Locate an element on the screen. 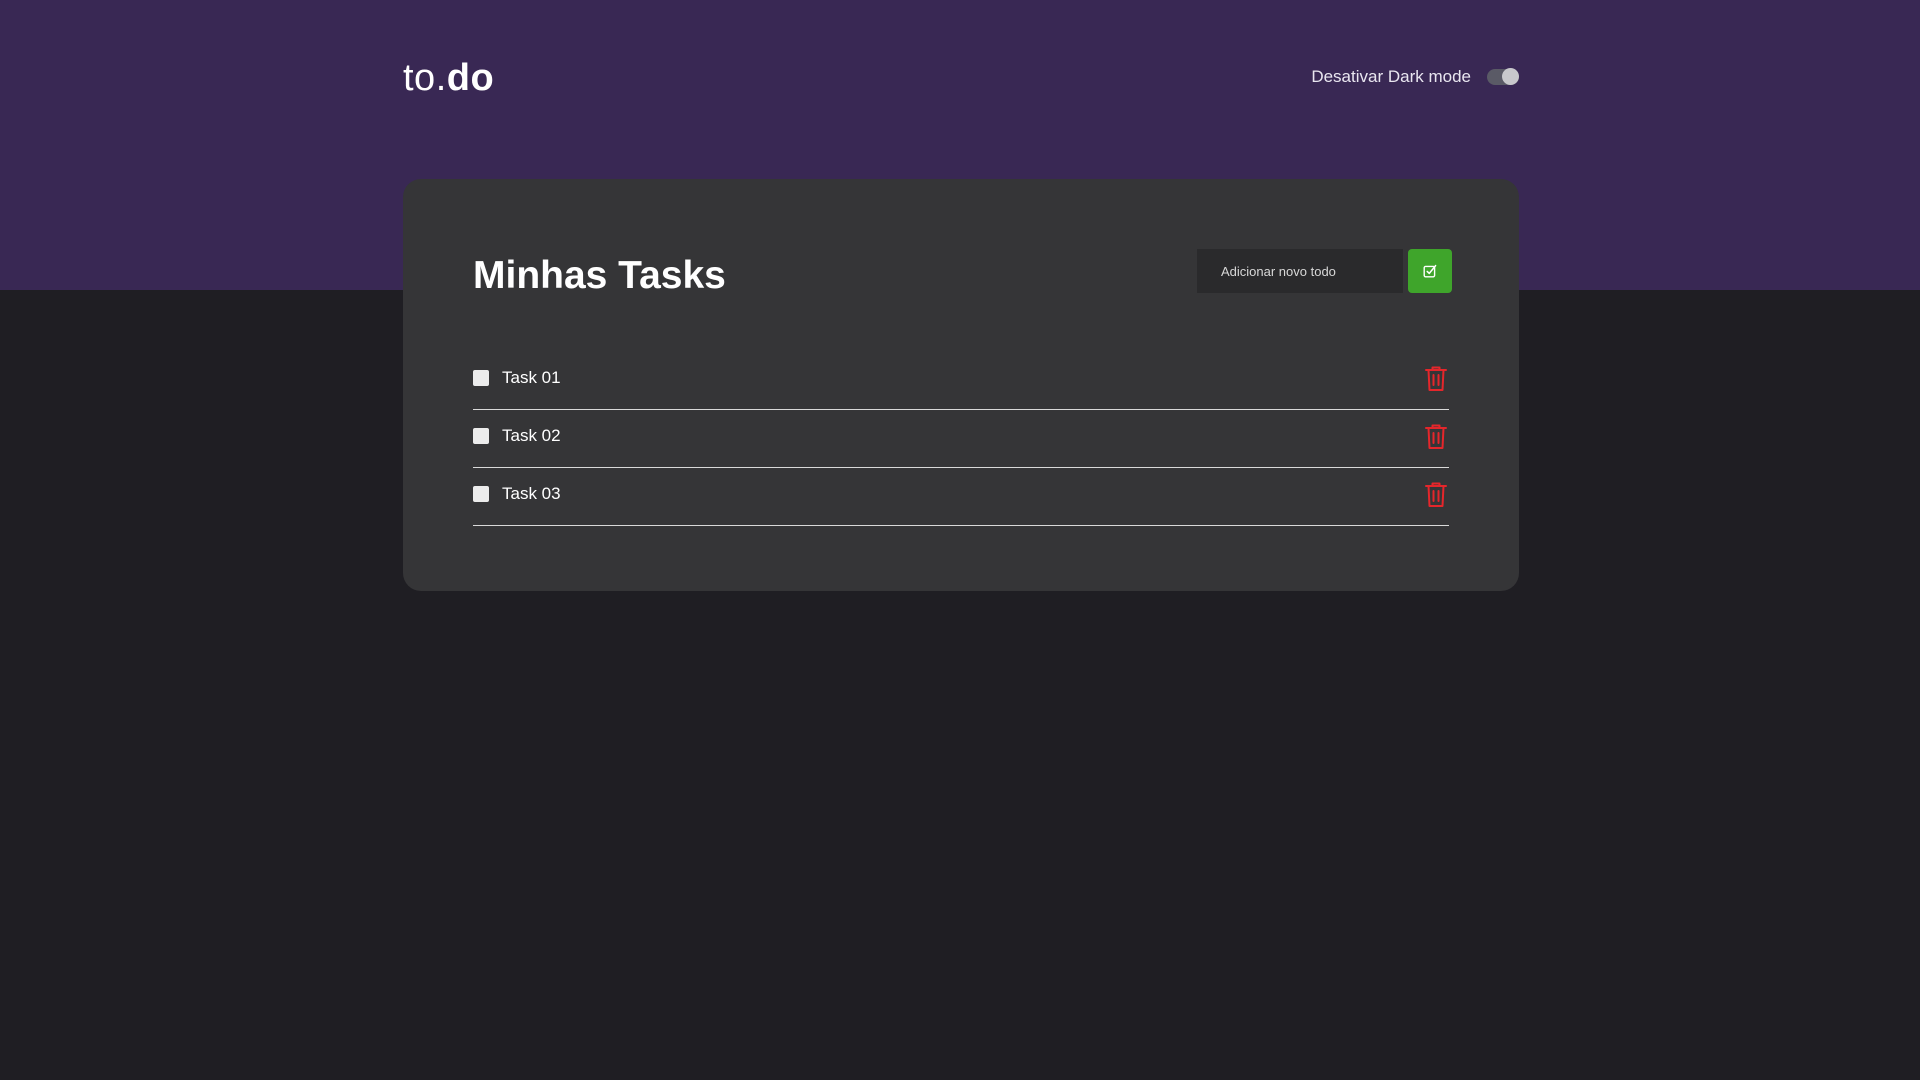 The width and height of the screenshot is (1920, 1080). task-label: Task 03 is located at coordinates (531, 493).